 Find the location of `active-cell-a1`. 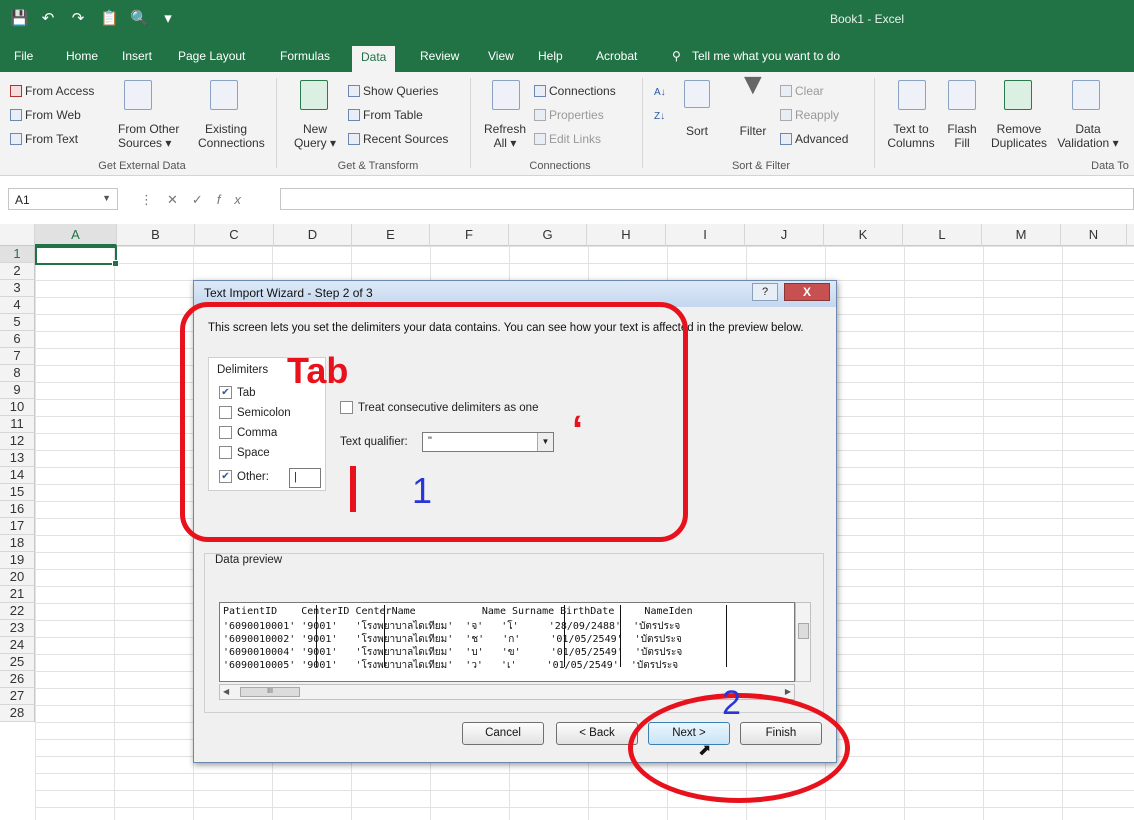

active-cell-a1 is located at coordinates (77, 256).